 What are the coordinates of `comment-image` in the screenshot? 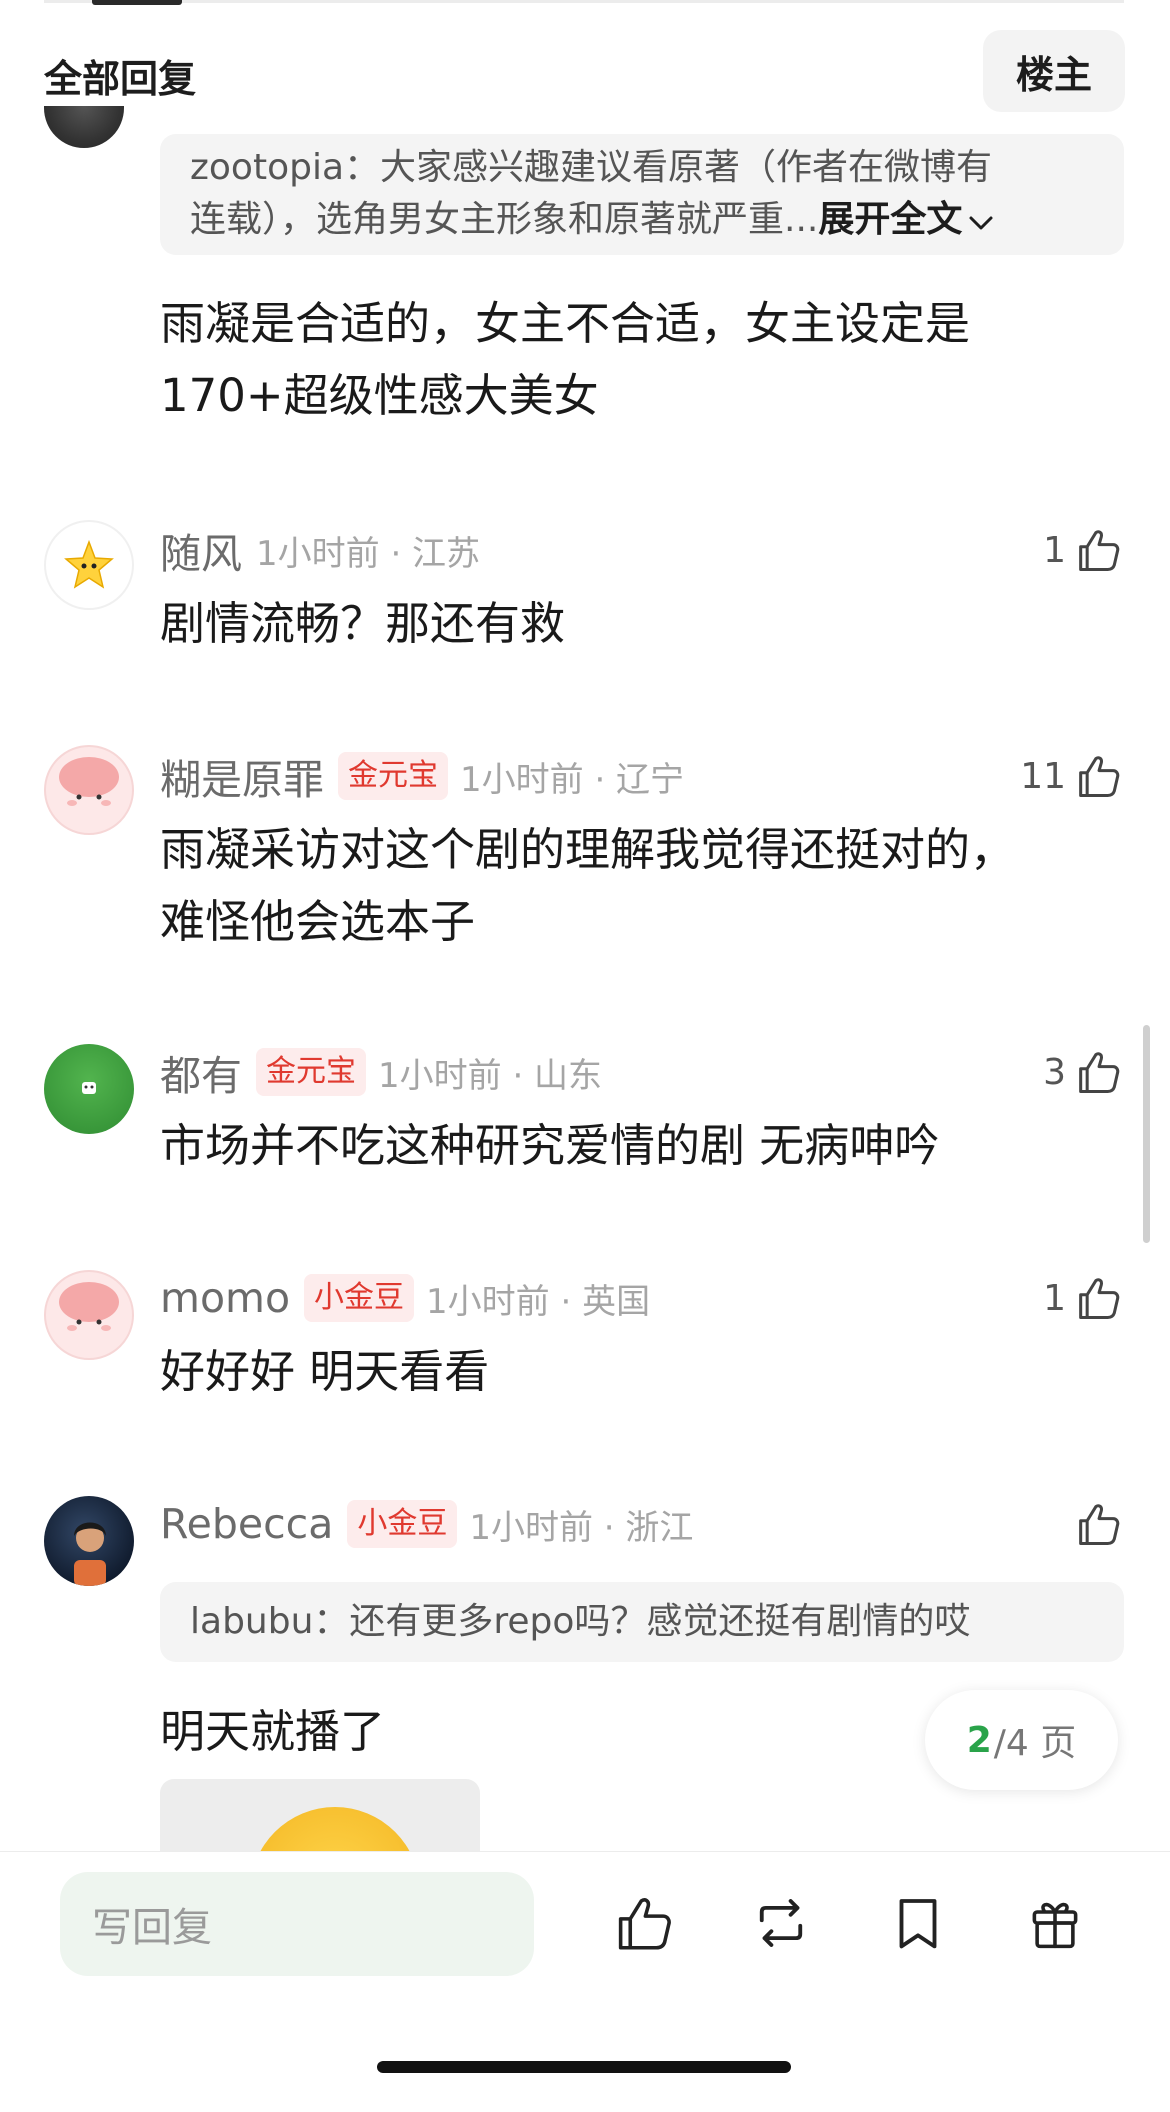 It's located at (320, 1815).